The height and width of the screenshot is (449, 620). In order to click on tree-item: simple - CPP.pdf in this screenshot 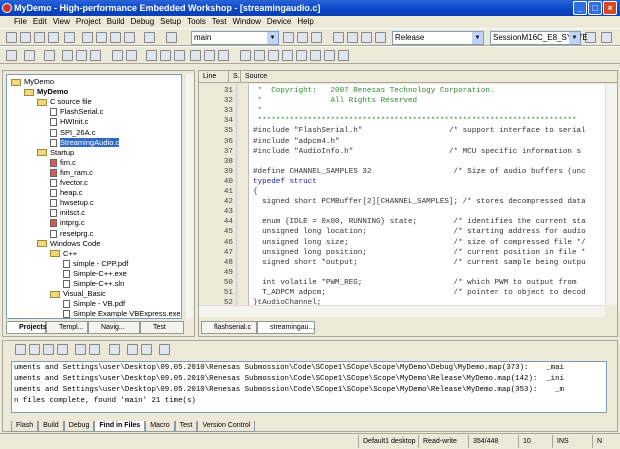, I will do `click(95, 264)`.